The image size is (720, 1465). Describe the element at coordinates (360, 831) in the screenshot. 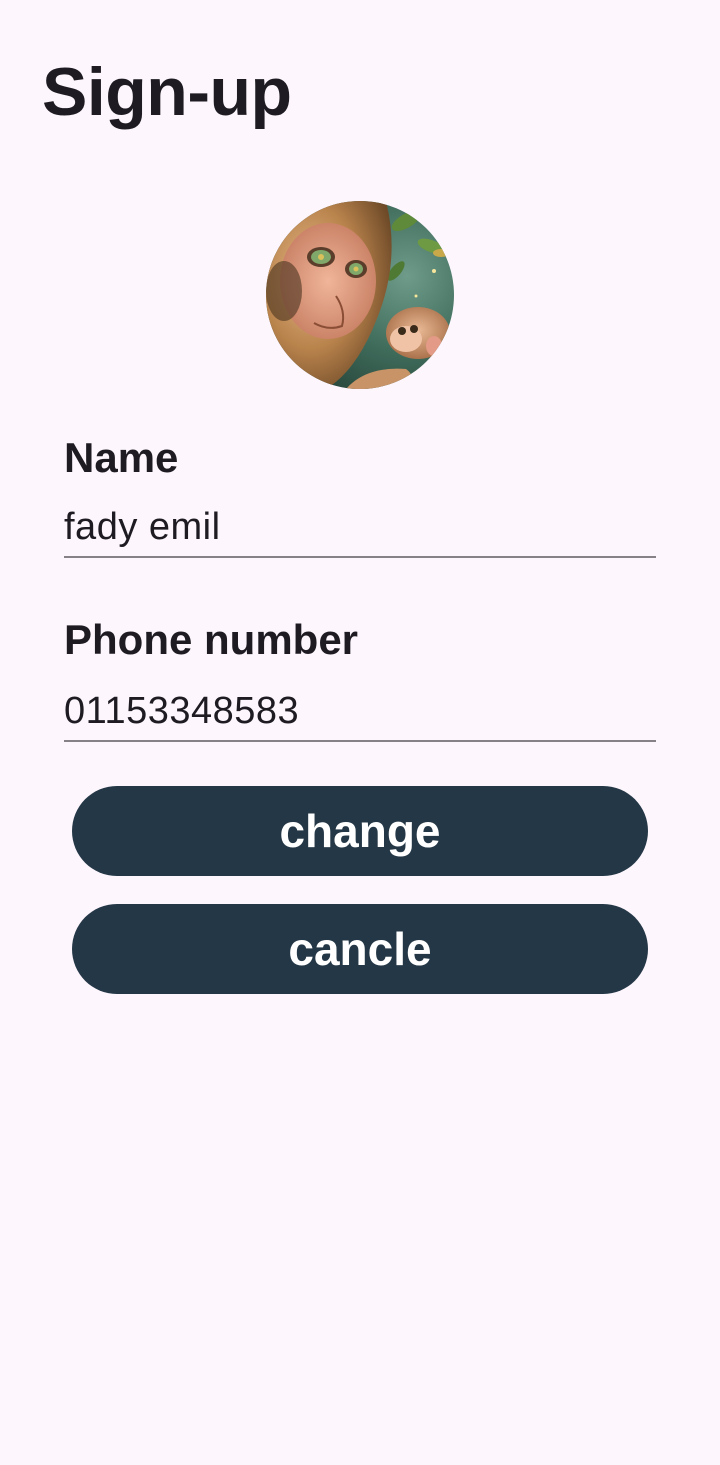

I see `change-button: change` at that location.